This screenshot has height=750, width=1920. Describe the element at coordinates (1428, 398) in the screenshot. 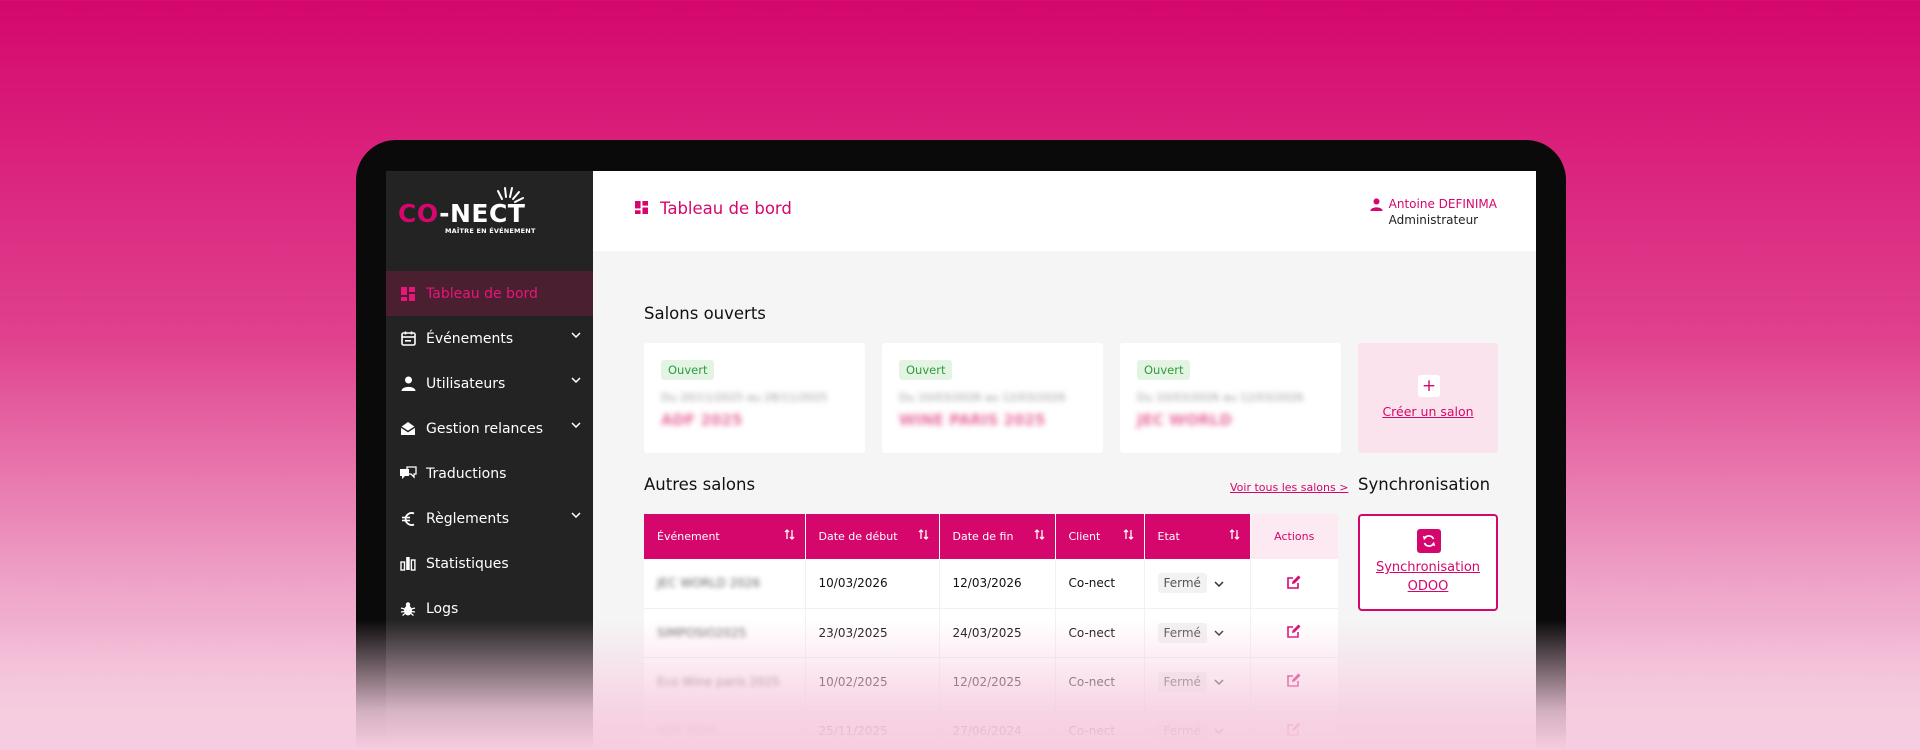

I see `create-fair-button: + Créer un salon` at that location.